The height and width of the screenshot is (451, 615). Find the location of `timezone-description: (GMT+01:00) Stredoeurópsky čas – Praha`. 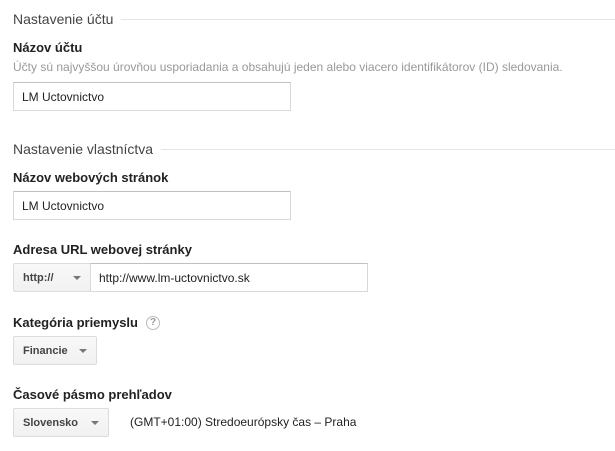

timezone-description: (GMT+01:00) Stredoeurópsky čas – Praha is located at coordinates (243, 422).